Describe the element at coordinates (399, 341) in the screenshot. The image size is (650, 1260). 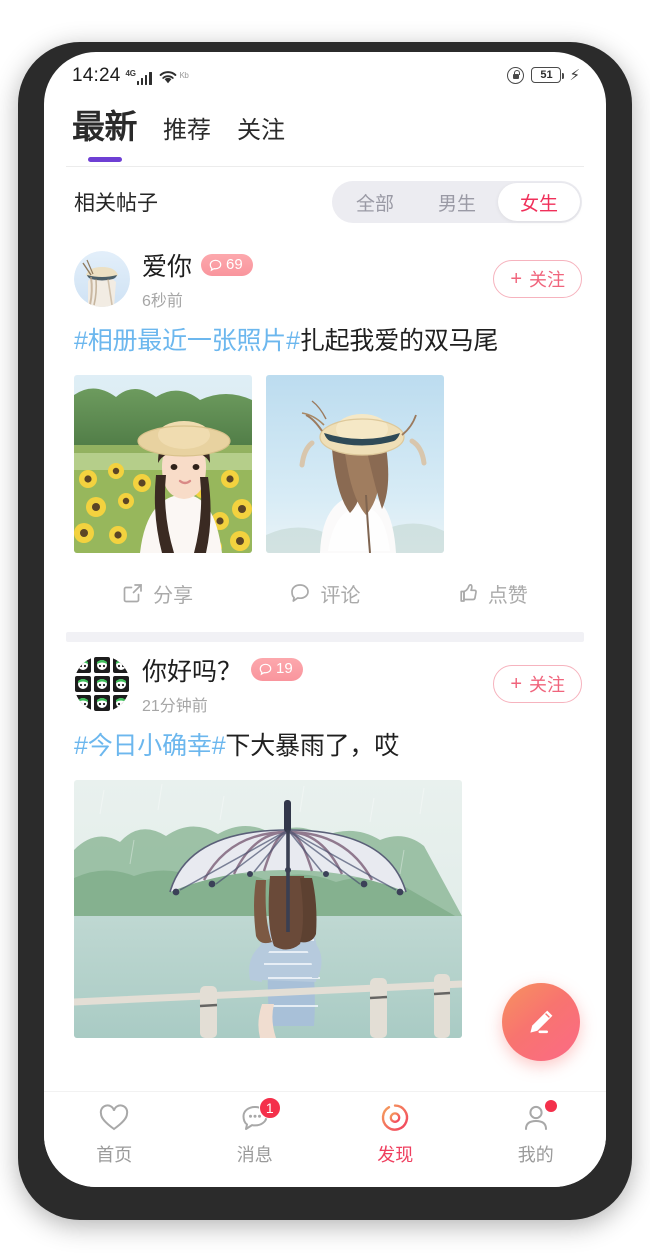
I see `post-body-copy: 扎起我爱的双马尾` at that location.